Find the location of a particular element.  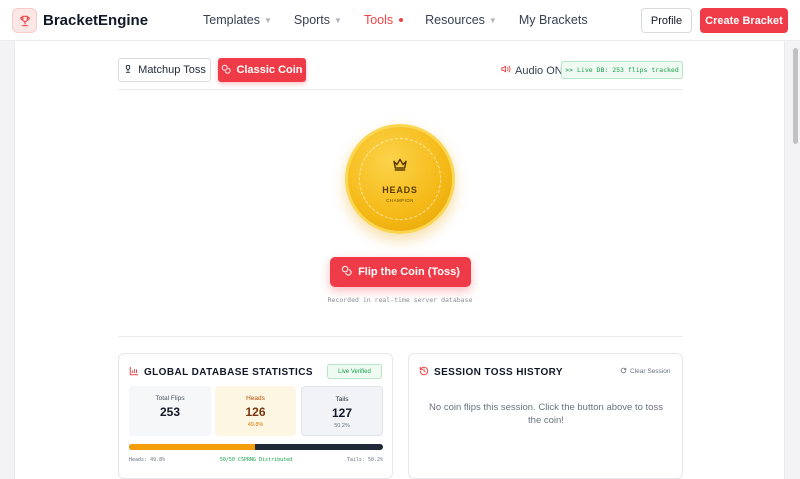

session-title: SESSION TOSS HISTORY is located at coordinates (491, 372).